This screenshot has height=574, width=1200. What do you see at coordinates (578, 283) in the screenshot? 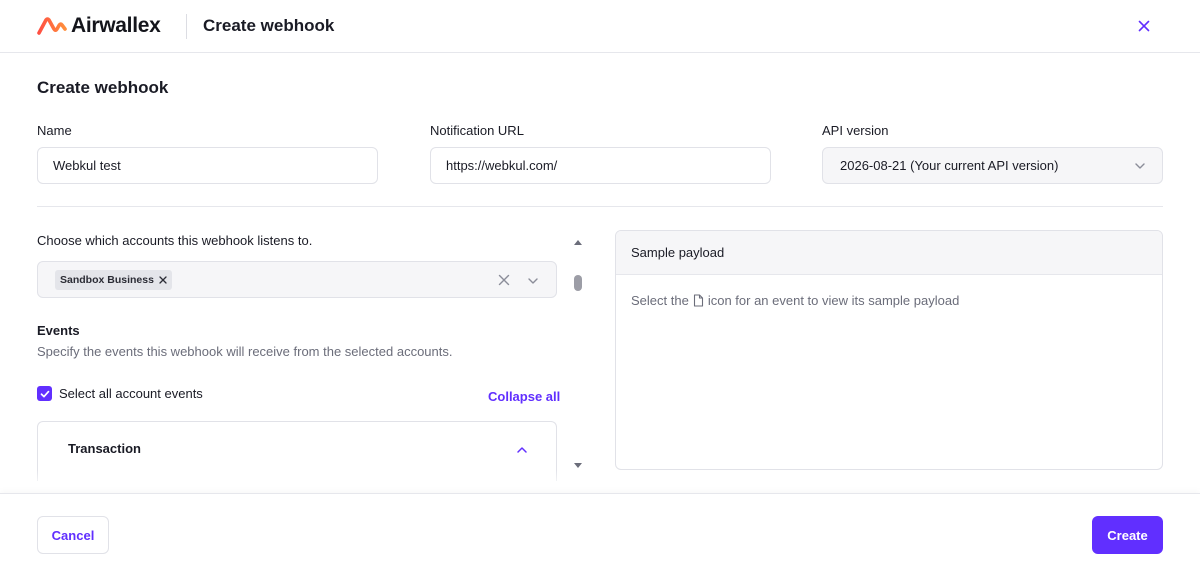
I see `scroll-thumb` at bounding box center [578, 283].